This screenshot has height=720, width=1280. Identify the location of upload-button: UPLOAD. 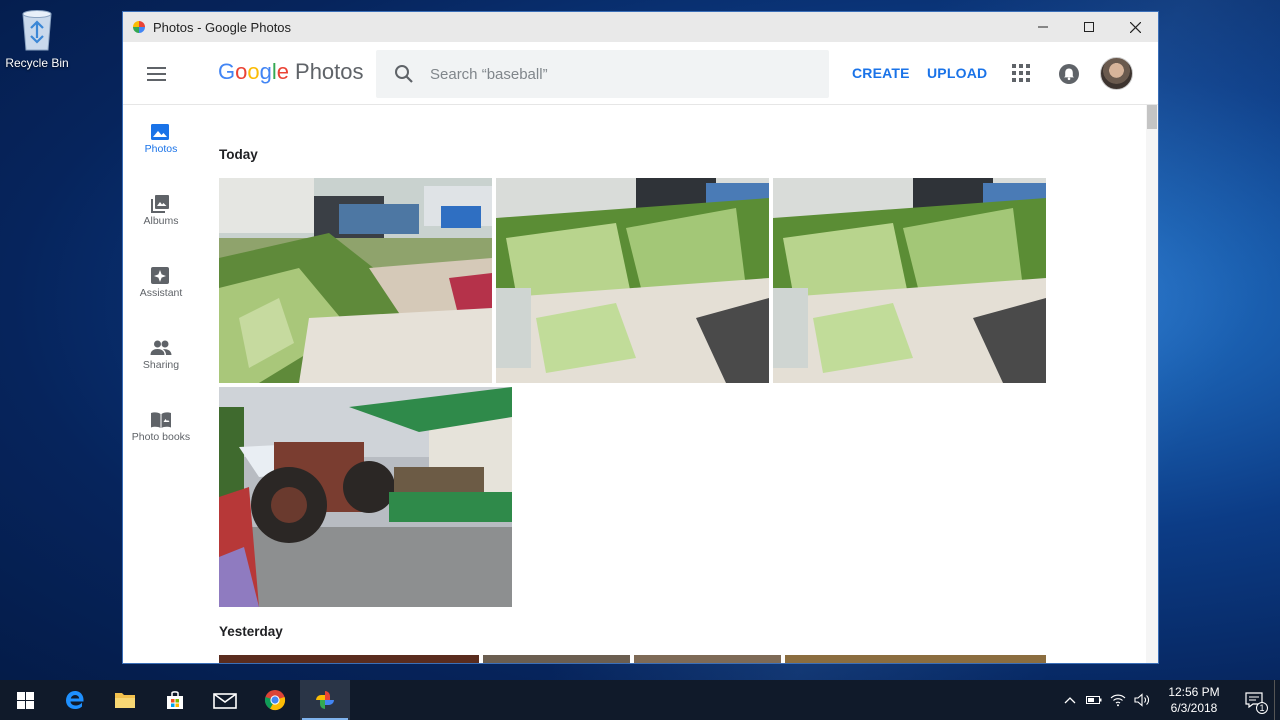
(957, 73).